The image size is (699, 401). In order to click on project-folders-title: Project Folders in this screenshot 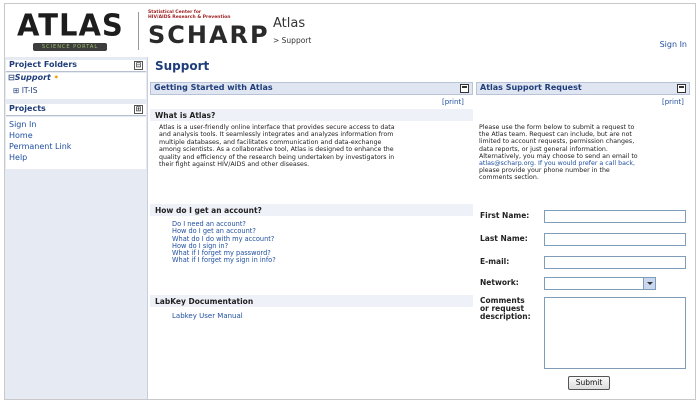, I will do `click(43, 64)`.